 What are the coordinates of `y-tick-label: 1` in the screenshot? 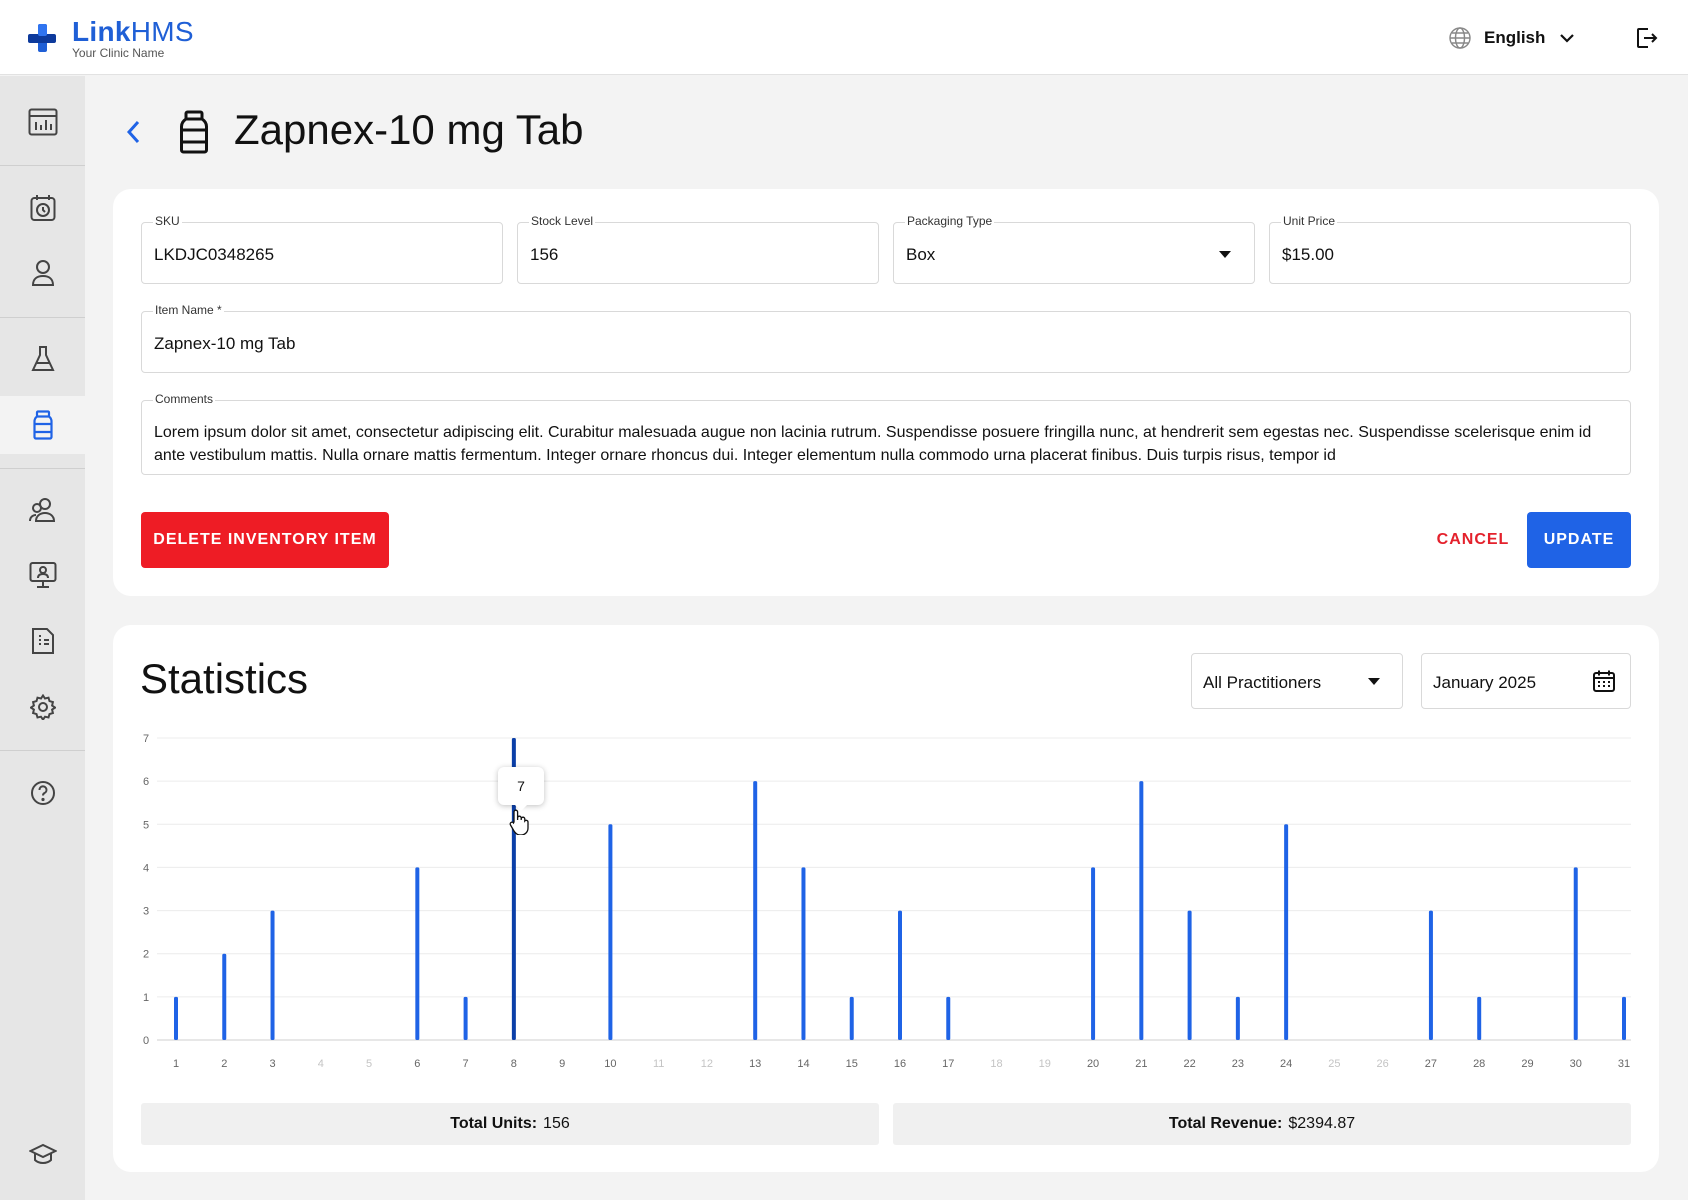 It's located at (146, 998).